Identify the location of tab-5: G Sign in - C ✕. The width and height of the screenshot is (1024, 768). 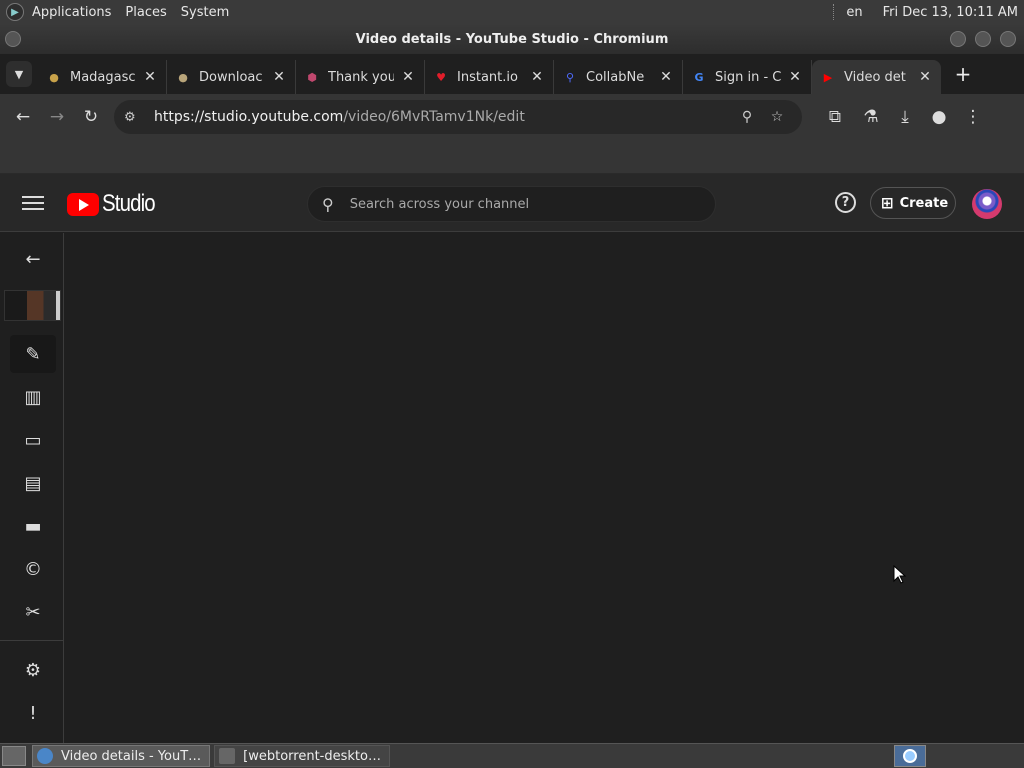
(747, 77).